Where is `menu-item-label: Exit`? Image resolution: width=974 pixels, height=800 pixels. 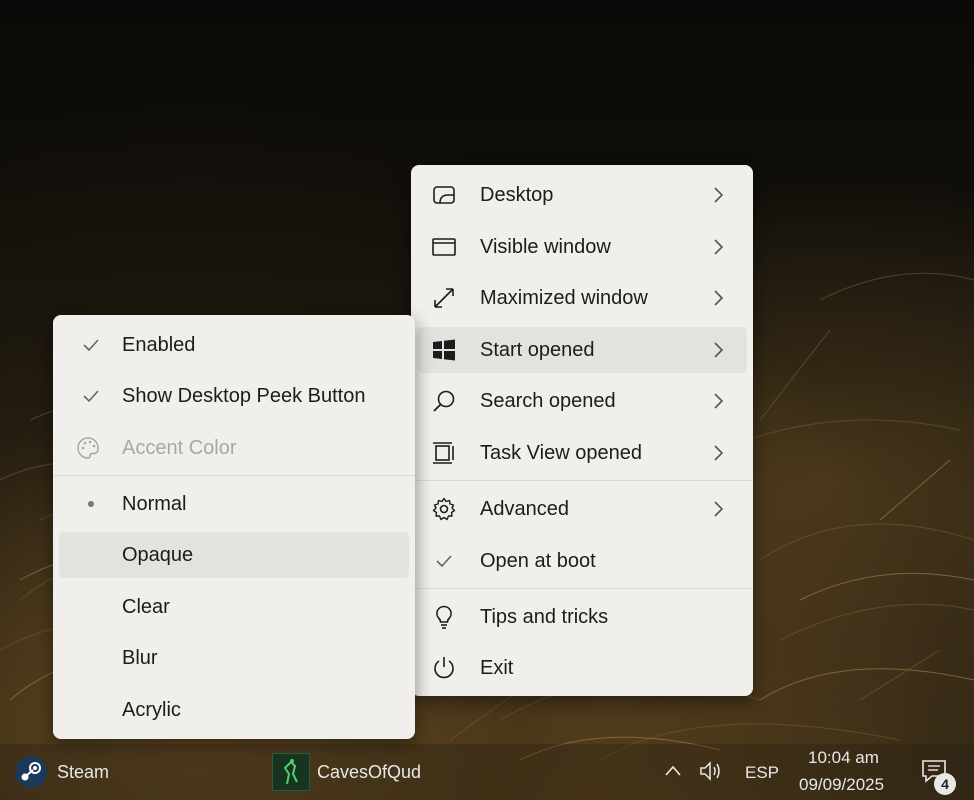
menu-item-label: Exit is located at coordinates (497, 668).